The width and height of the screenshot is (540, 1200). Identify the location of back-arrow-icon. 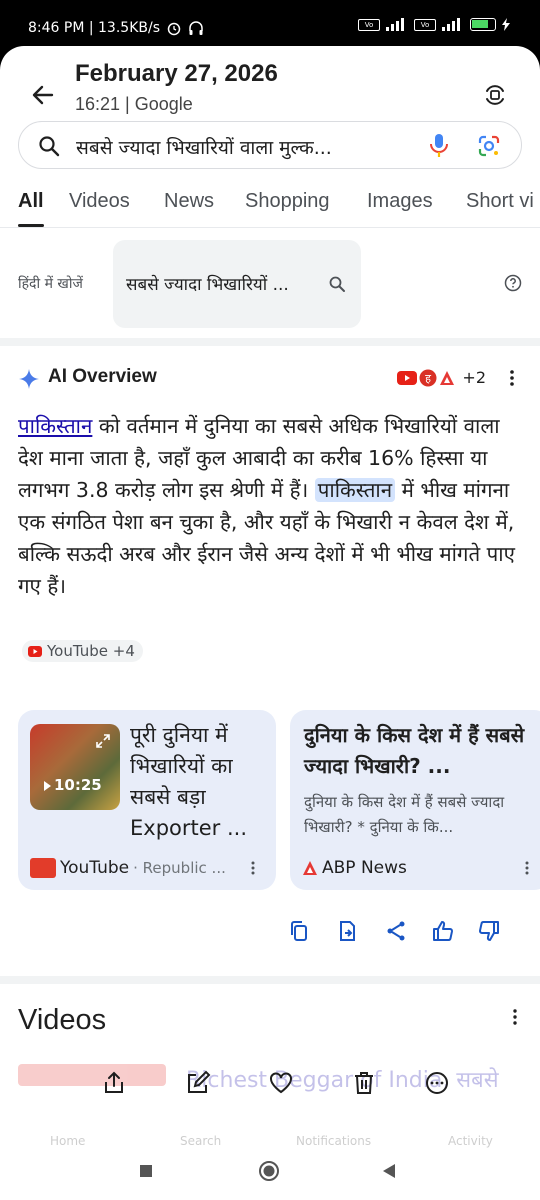
(43, 95).